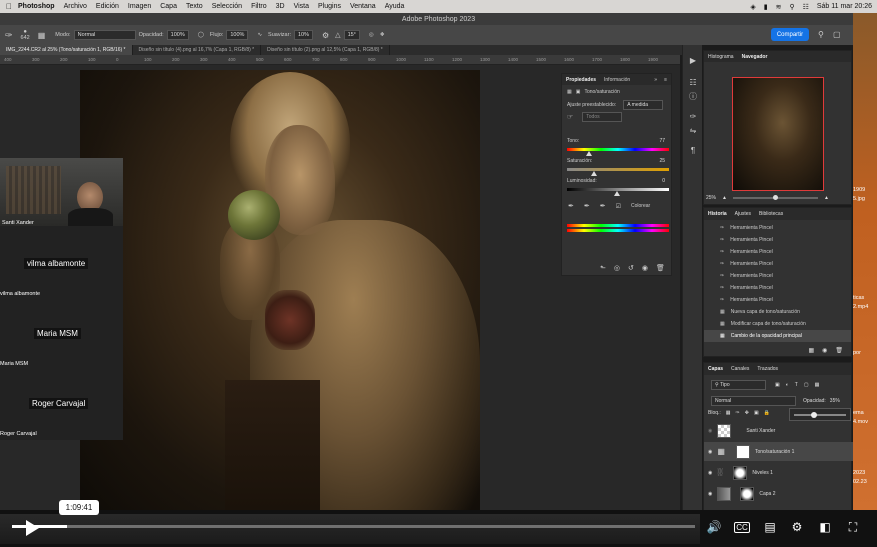  Describe the element at coordinates (859, 190) in the screenshot. I see `desktop-file-label: 1909` at that location.